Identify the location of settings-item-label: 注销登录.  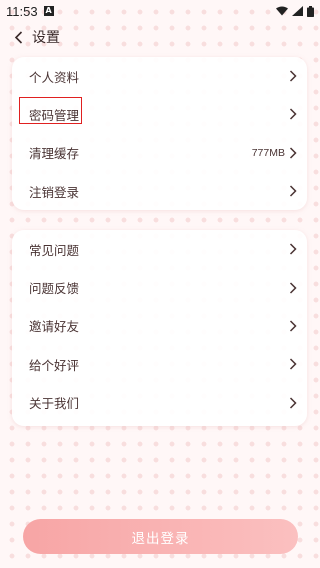
(54, 192).